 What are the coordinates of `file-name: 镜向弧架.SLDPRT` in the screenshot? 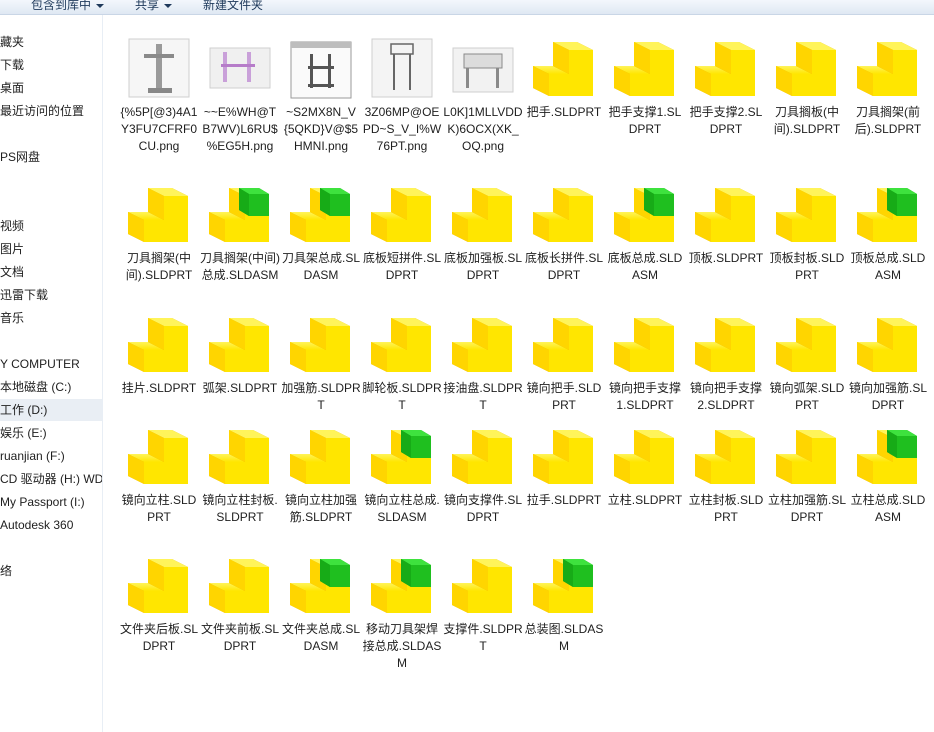 It's located at (807, 396).